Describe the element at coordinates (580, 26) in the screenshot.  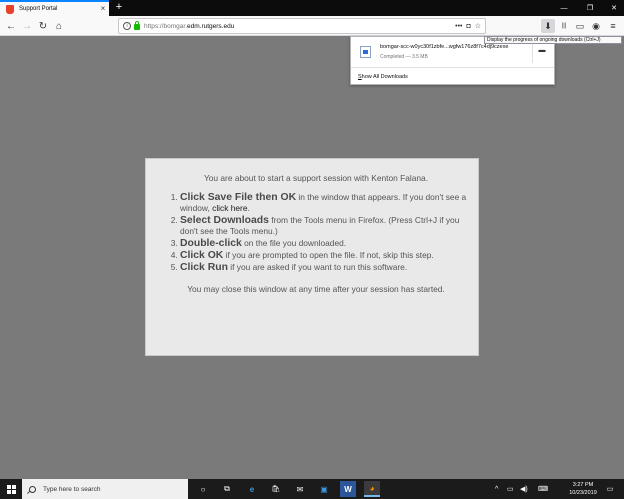
I see `sidebar-icon: ▭` at that location.